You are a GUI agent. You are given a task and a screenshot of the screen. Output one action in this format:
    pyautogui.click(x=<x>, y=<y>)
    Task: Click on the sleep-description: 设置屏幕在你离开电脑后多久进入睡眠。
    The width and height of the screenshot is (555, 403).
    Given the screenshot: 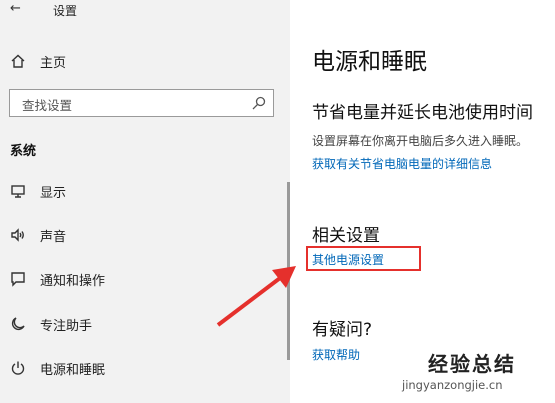 What is the action you would take?
    pyautogui.click(x=420, y=141)
    